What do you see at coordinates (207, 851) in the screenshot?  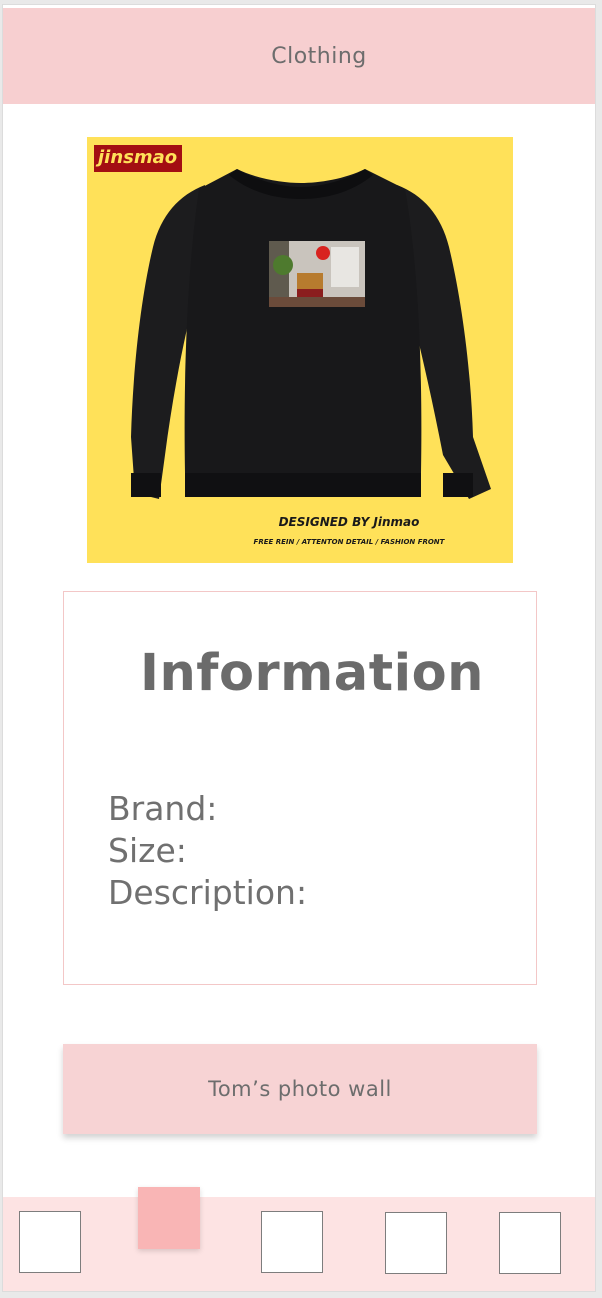 I see `information-fields: Brand: Size: Description:` at bounding box center [207, 851].